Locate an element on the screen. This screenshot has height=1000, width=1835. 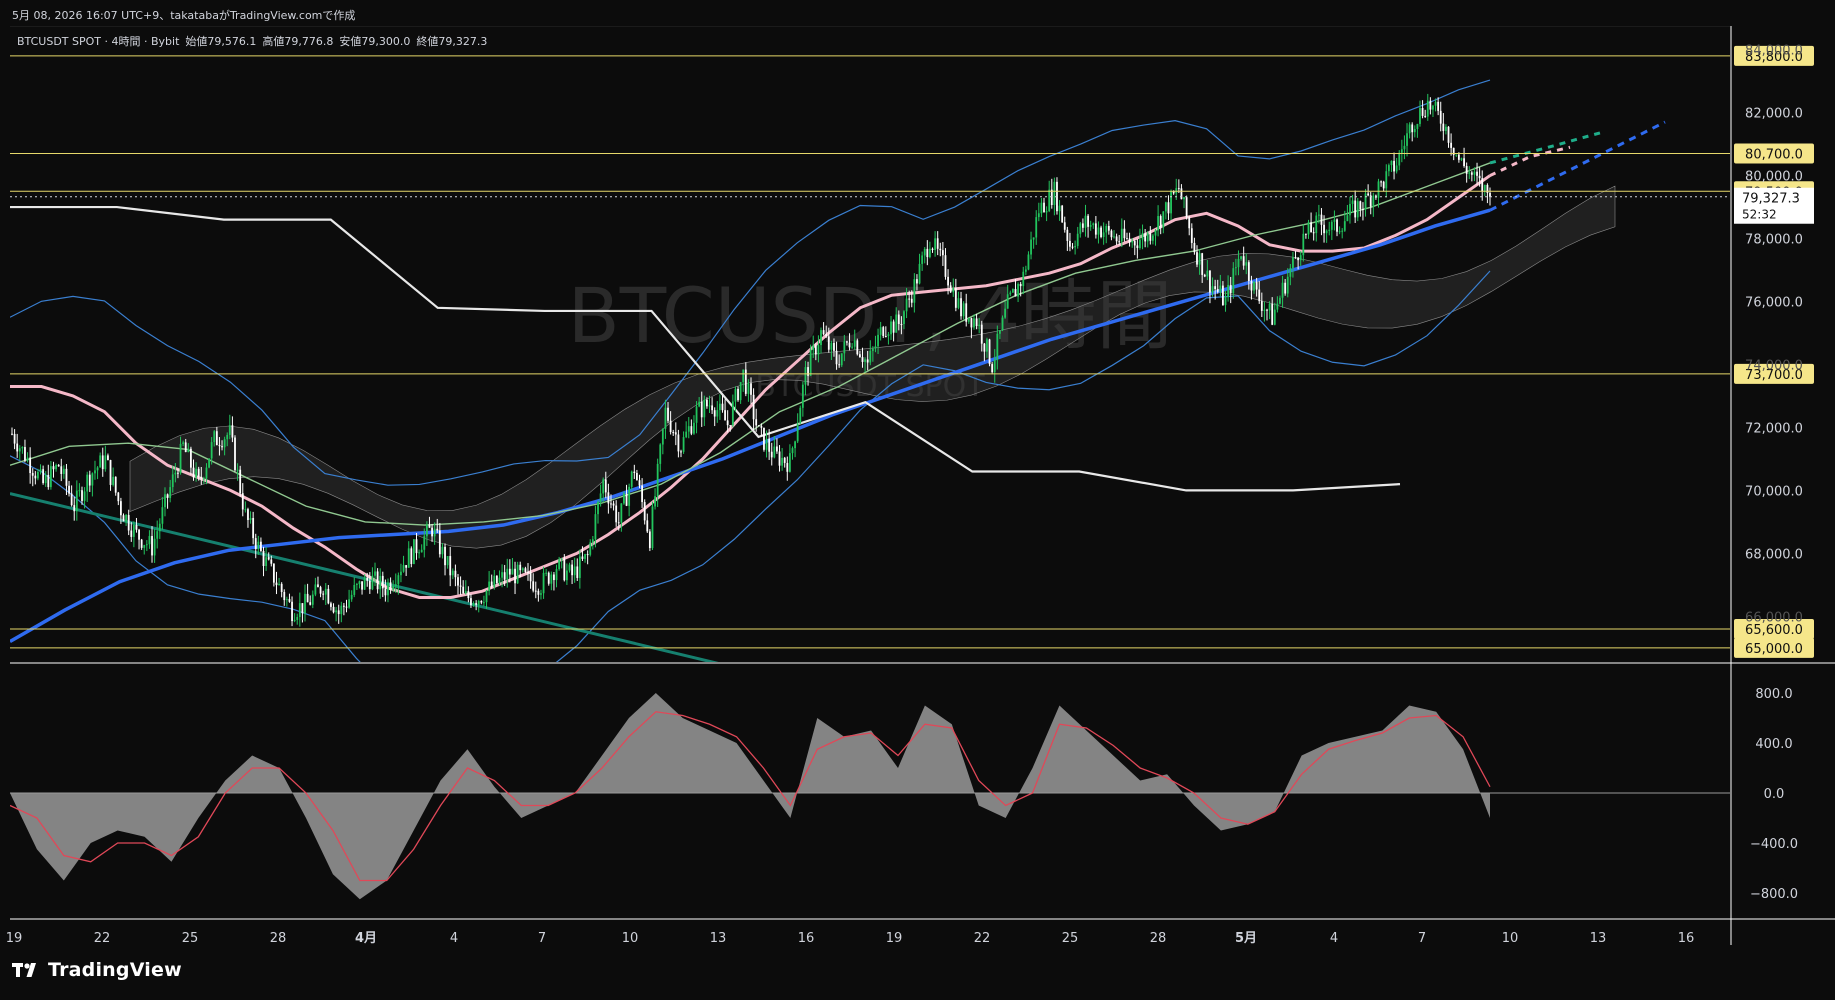
tradingview-logo: TradingView is located at coordinates (97, 970).